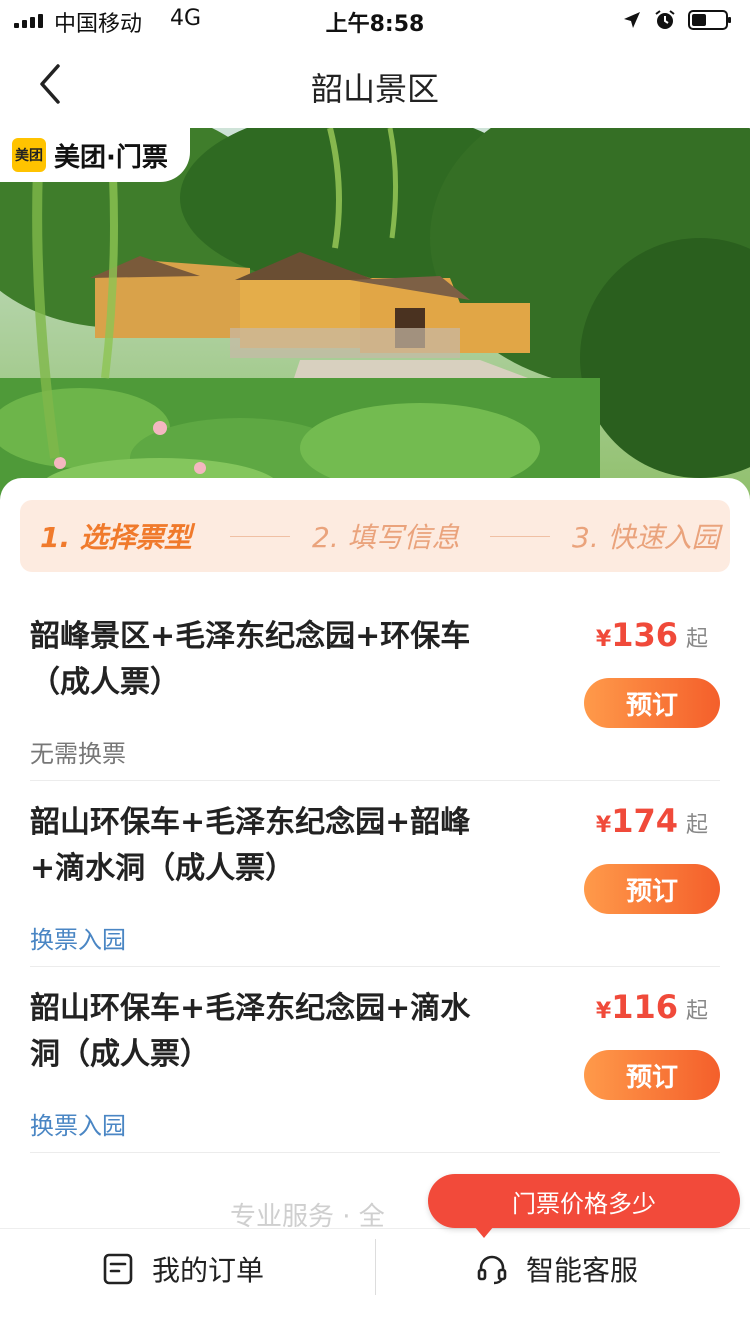  I want to click on price-value: 136, so click(644, 635).